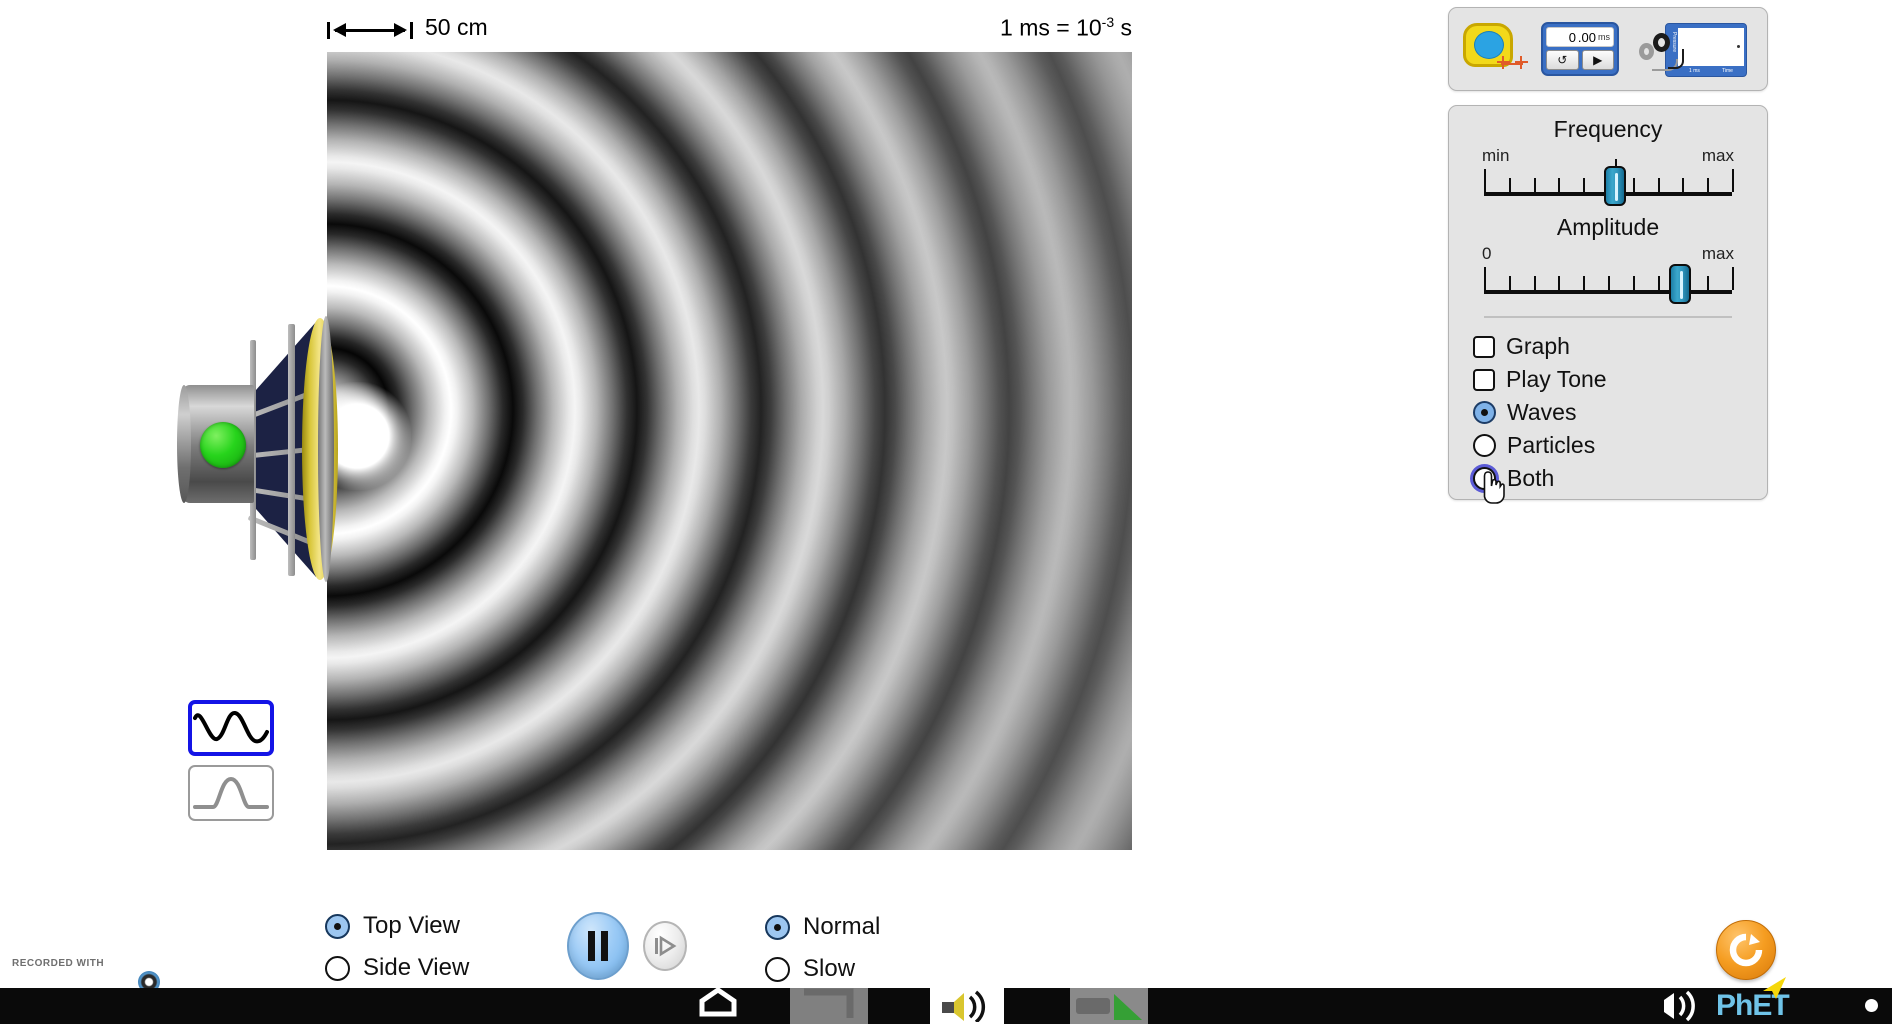  Describe the element at coordinates (1108, 22) in the screenshot. I see `time-scale-exponent: -3` at that location.